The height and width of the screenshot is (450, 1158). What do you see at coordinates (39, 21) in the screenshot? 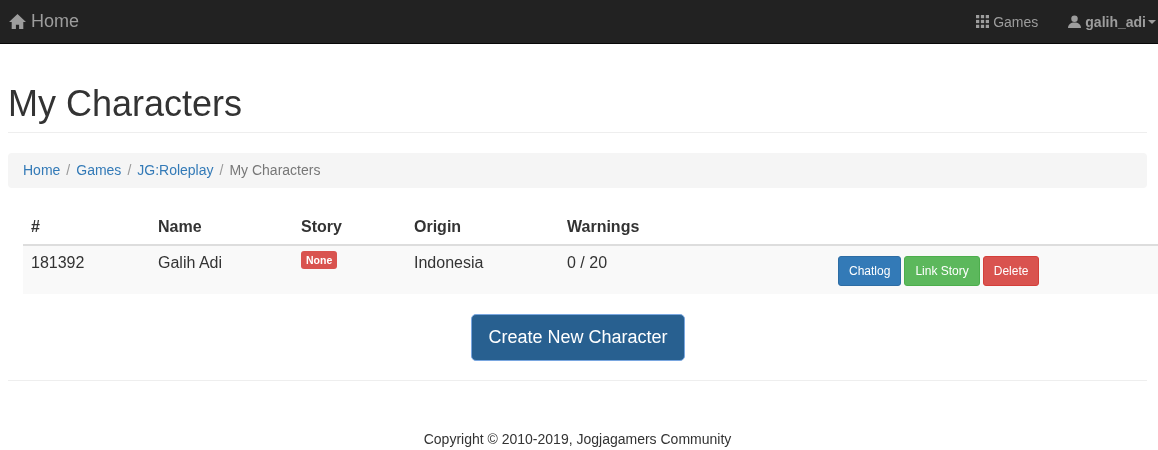
I see `home-link: Home` at bounding box center [39, 21].